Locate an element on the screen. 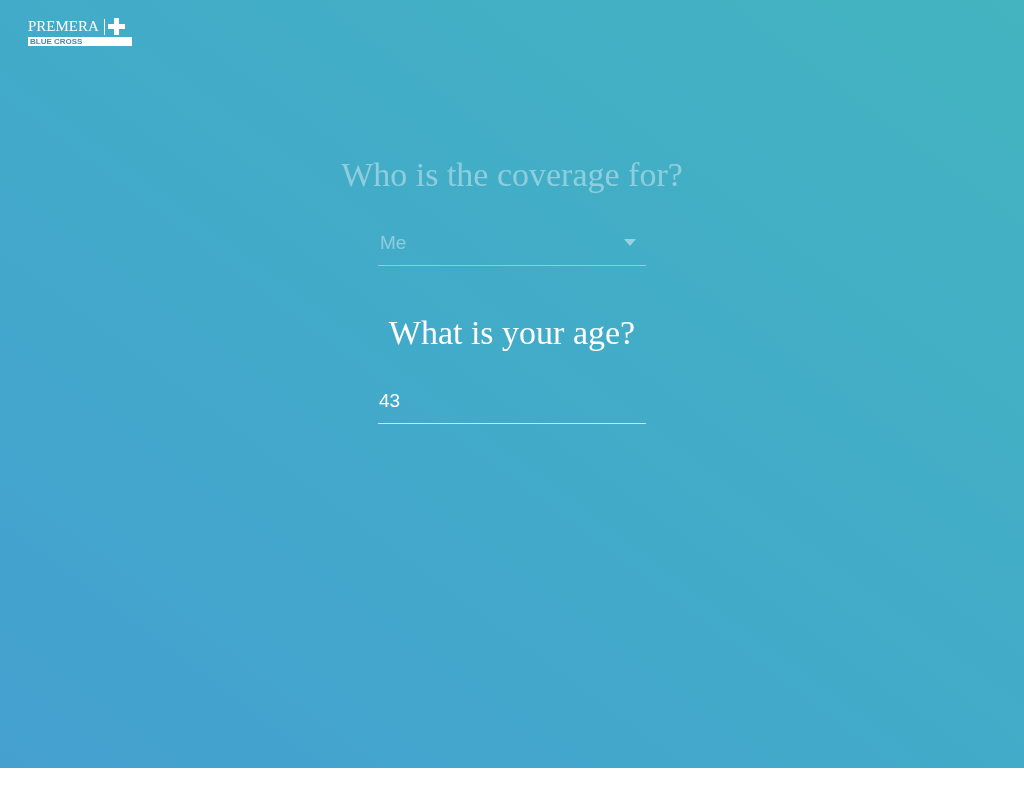 The image size is (1024, 810). question-heading: Who is the coverage for? is located at coordinates (512, 175).